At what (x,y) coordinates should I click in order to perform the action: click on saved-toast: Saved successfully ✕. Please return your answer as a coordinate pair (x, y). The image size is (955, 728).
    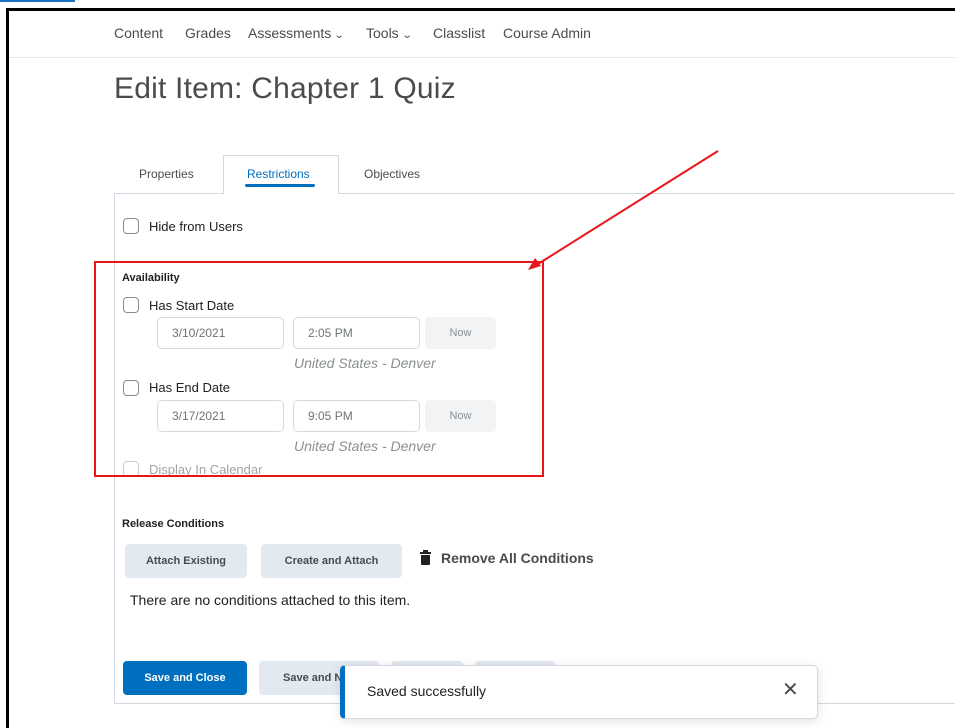
    Looking at the image, I should click on (579, 692).